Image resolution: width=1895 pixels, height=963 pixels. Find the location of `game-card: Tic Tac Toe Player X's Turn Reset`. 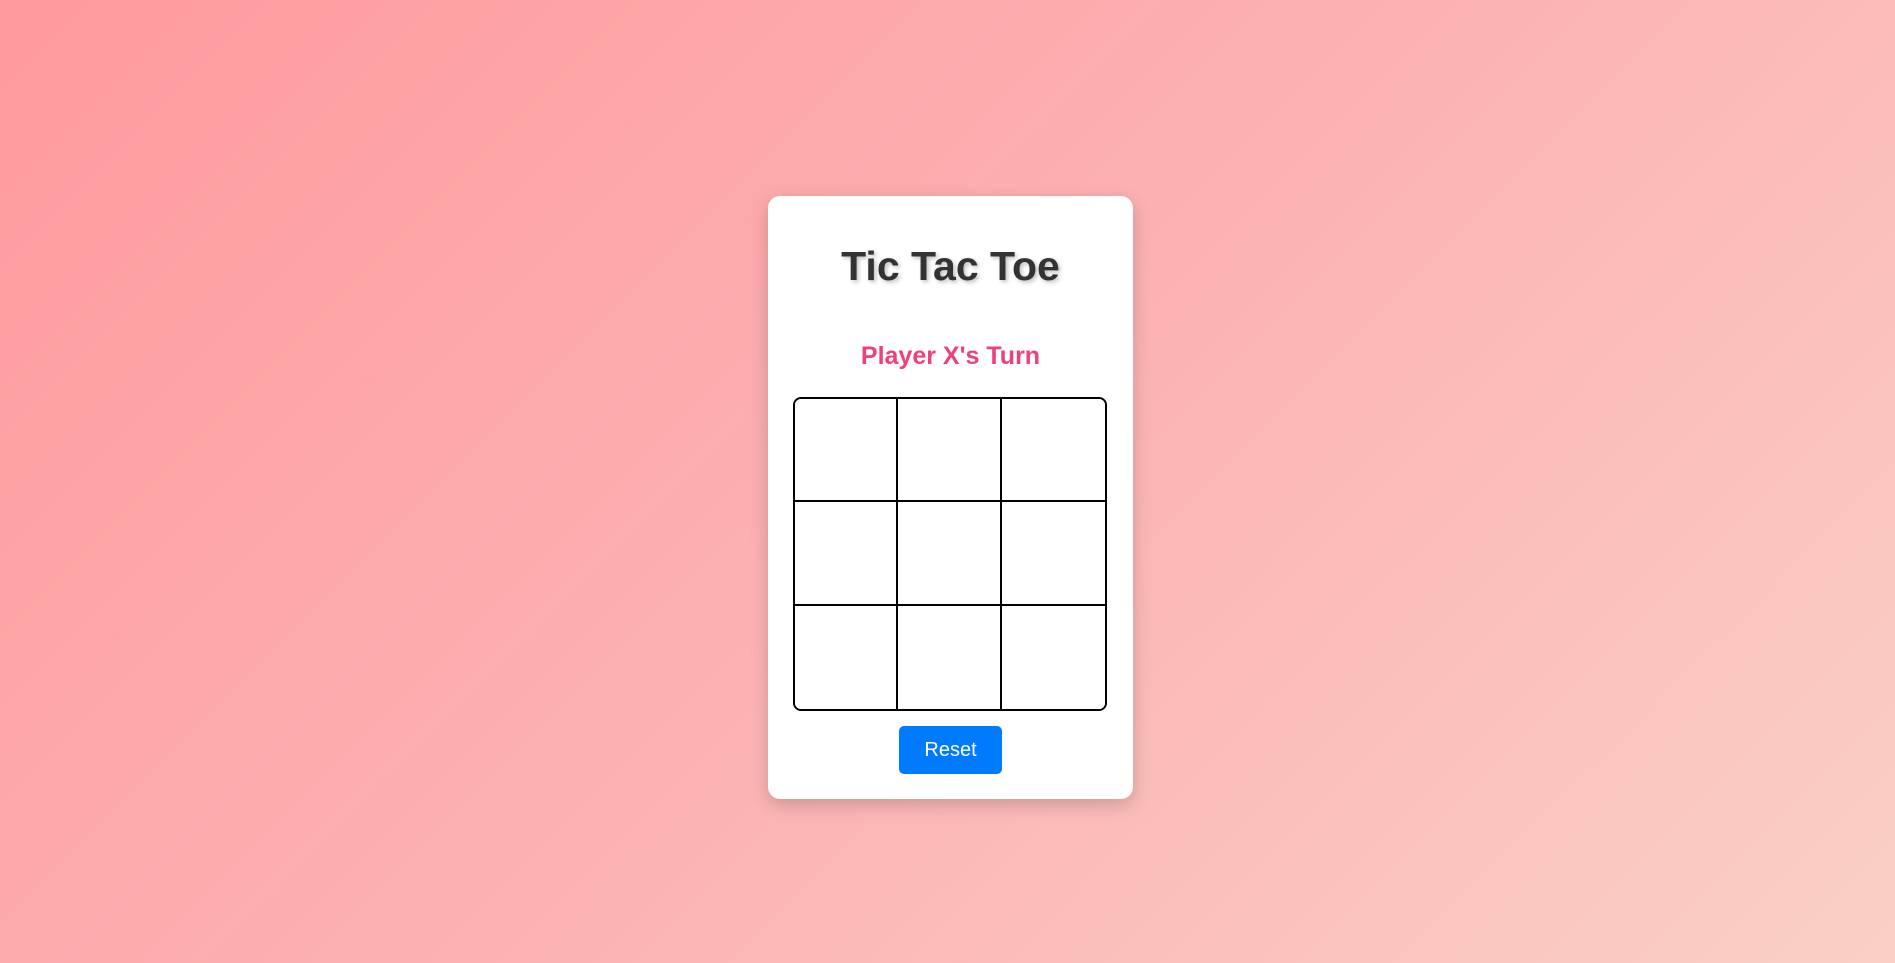

game-card: Tic Tac Toe Player X's Turn Reset is located at coordinates (950, 497).